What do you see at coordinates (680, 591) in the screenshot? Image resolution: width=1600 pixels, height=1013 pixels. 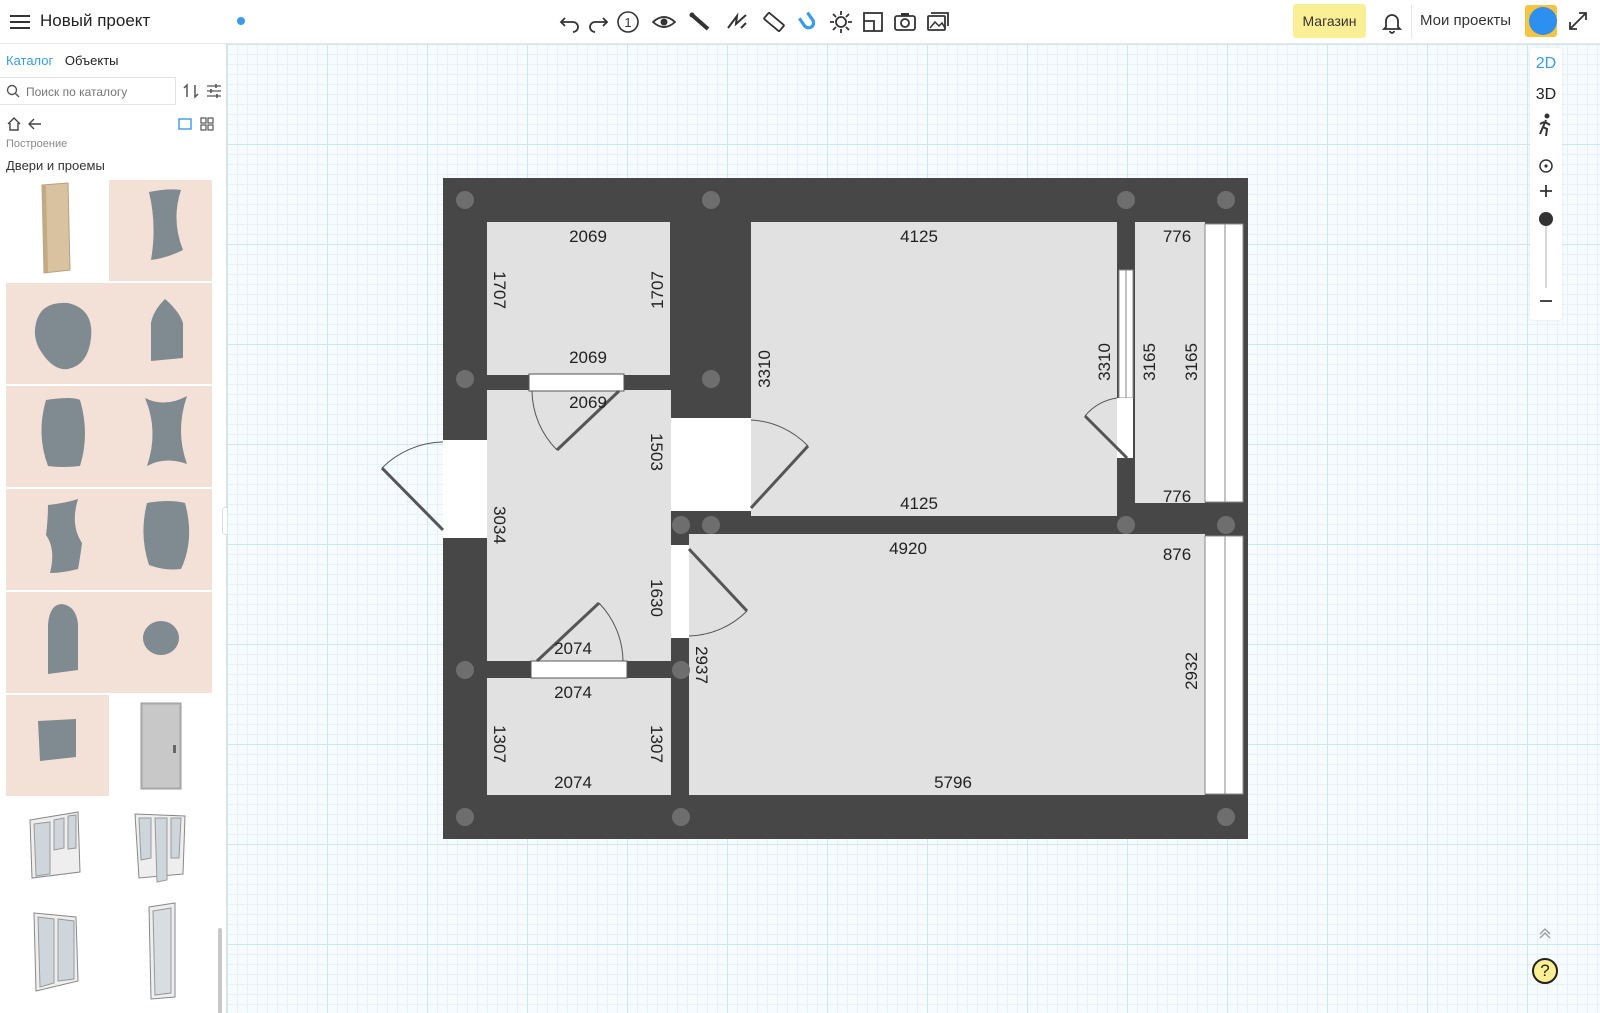 I see `living-door-opening` at bounding box center [680, 591].